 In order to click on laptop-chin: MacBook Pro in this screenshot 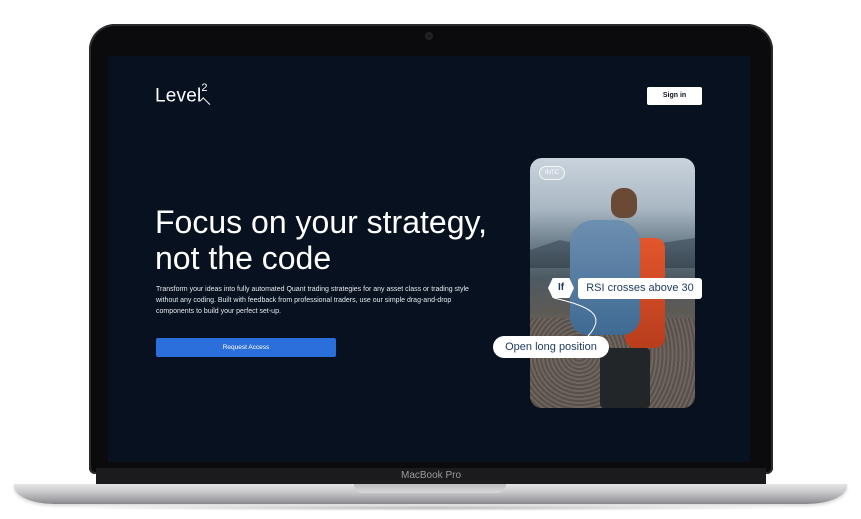, I will do `click(431, 476)`.